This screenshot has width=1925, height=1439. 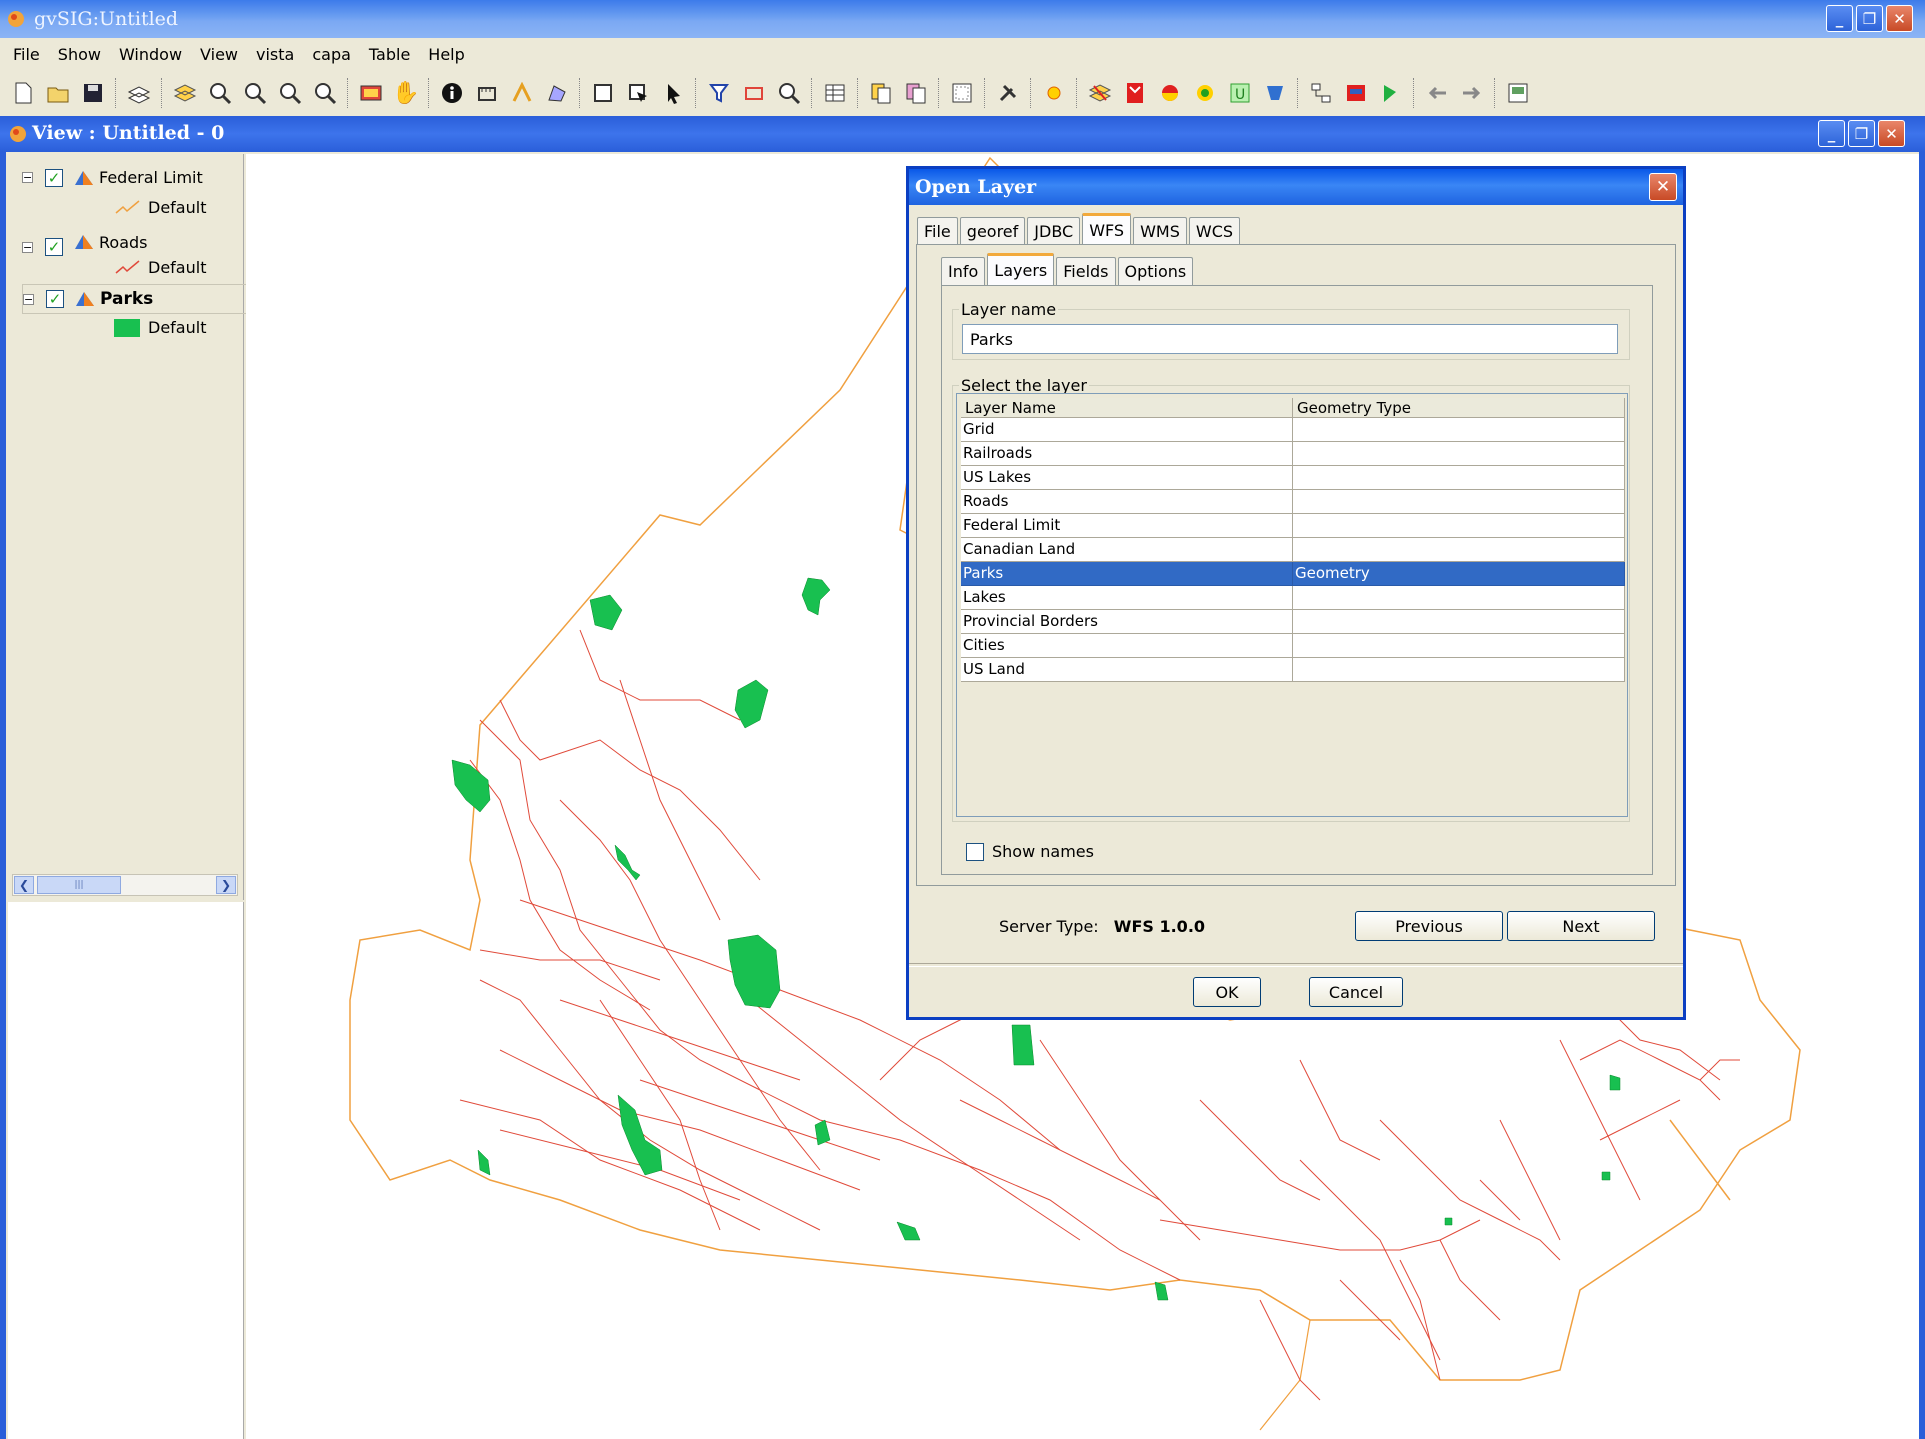 I want to click on toc-layer-roads: − ✓ Roads, so click(x=84, y=242).